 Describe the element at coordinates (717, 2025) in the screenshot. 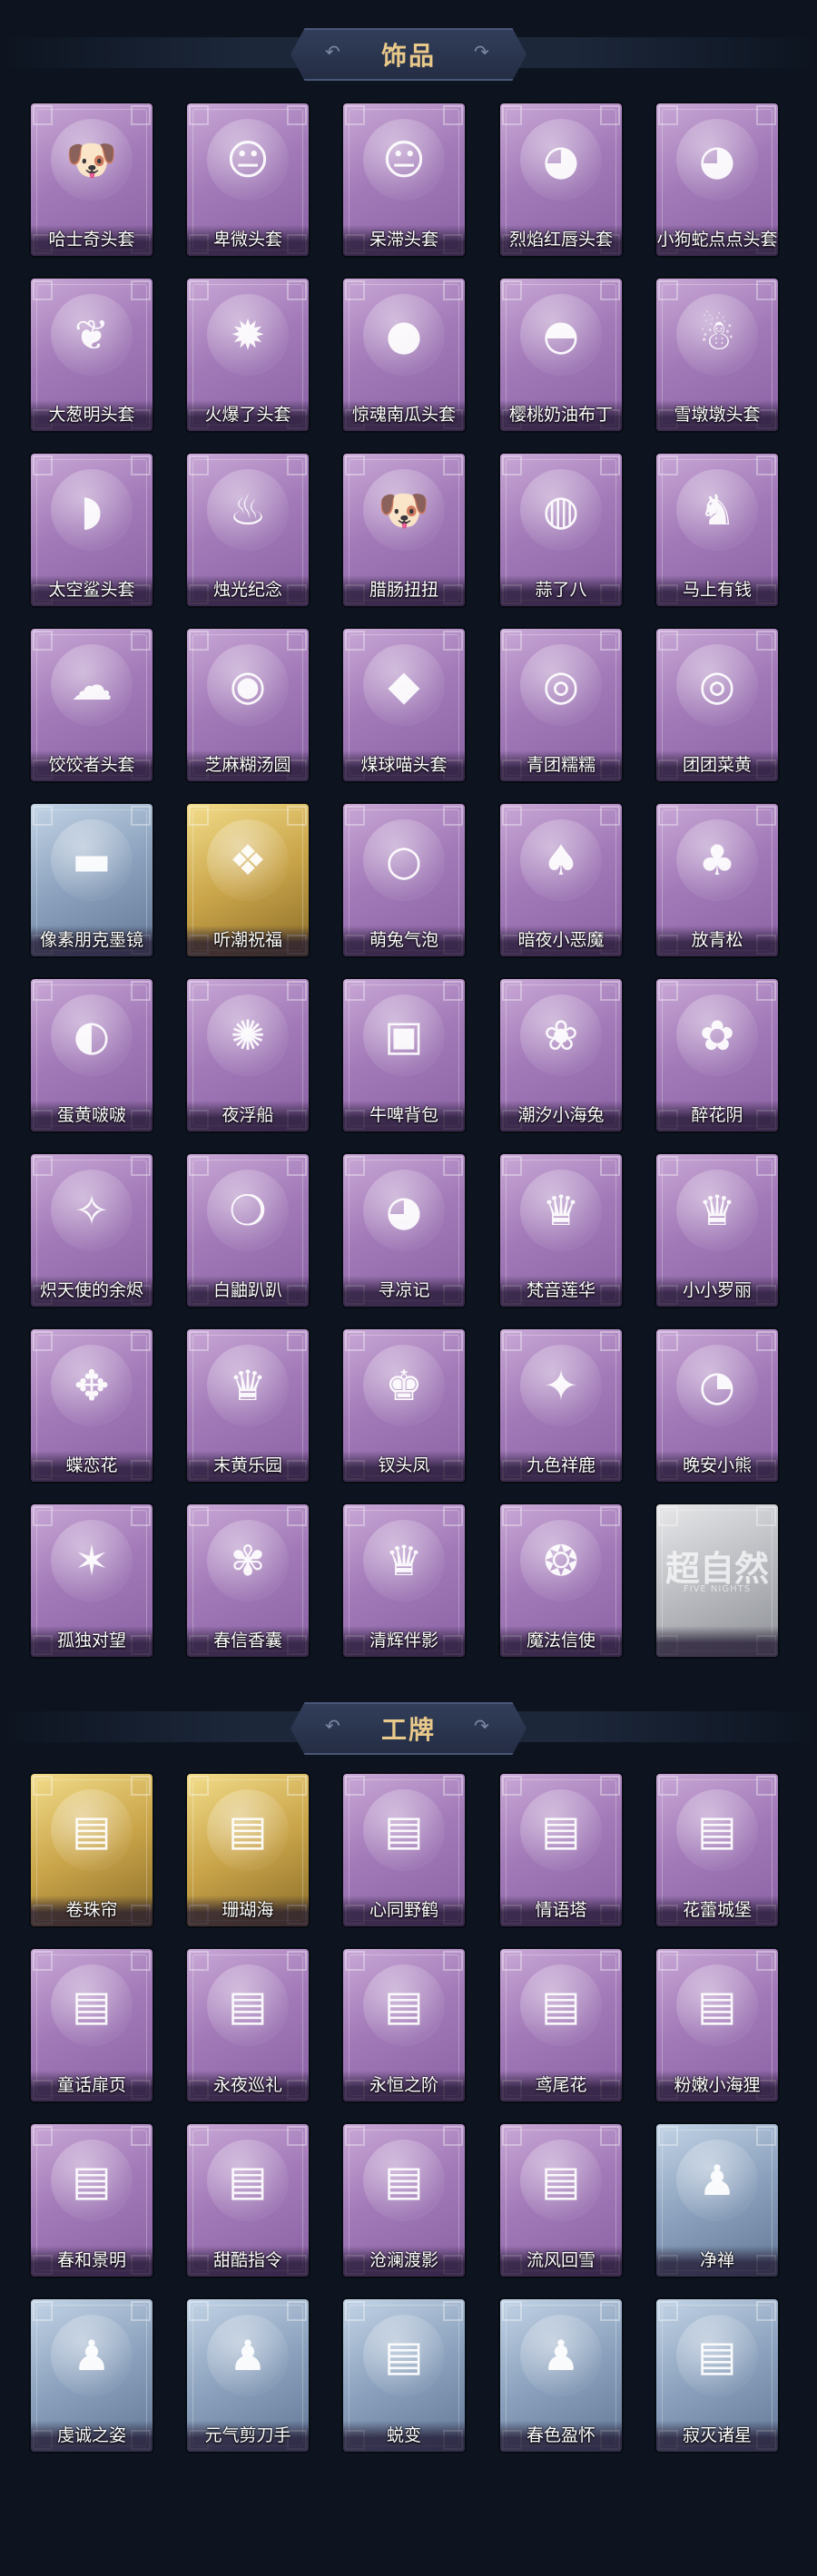

I see `badge-card: ▤ 粉嫩小海狸` at that location.